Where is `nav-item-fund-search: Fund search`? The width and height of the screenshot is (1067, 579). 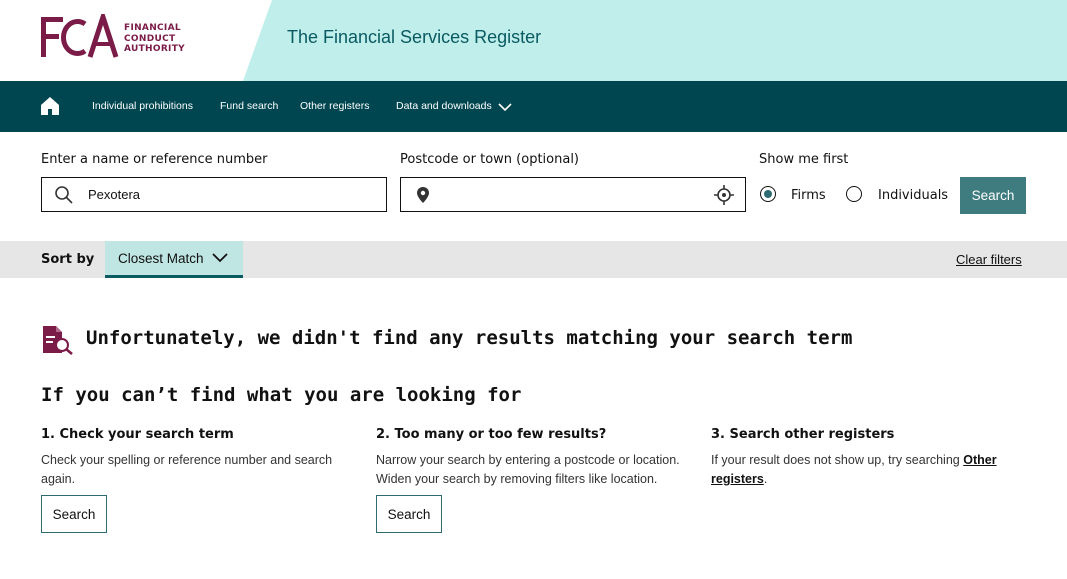 nav-item-fund-search: Fund search is located at coordinates (249, 106).